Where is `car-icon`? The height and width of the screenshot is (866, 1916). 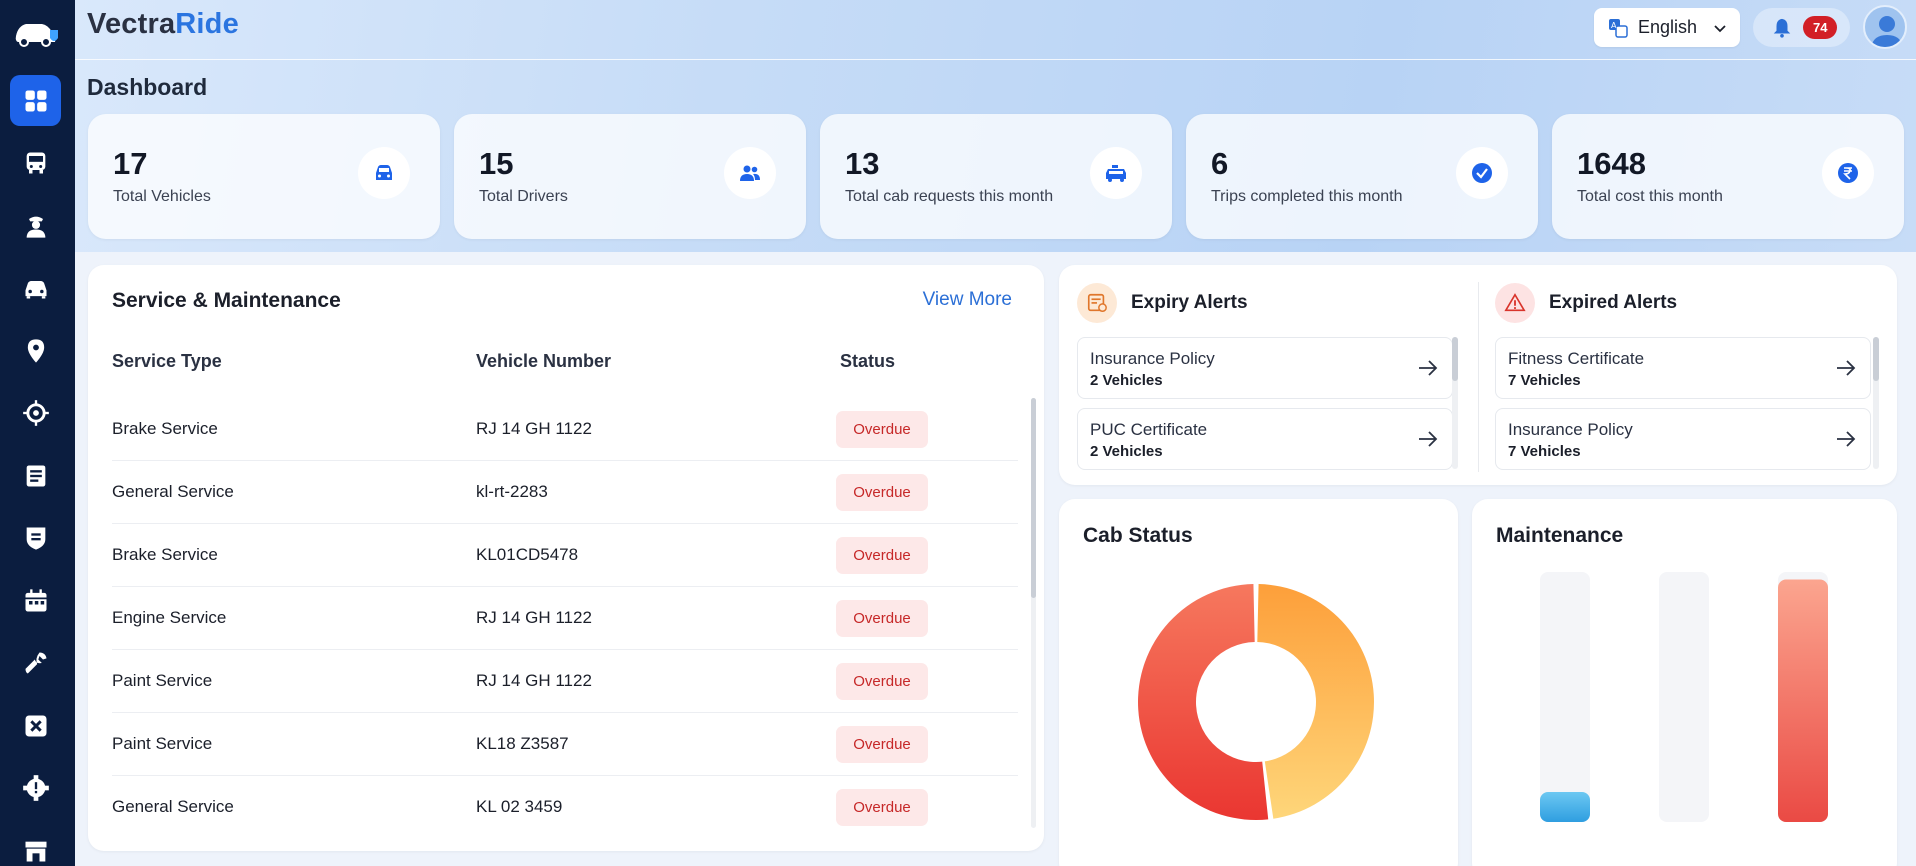 car-icon is located at coordinates (35, 289).